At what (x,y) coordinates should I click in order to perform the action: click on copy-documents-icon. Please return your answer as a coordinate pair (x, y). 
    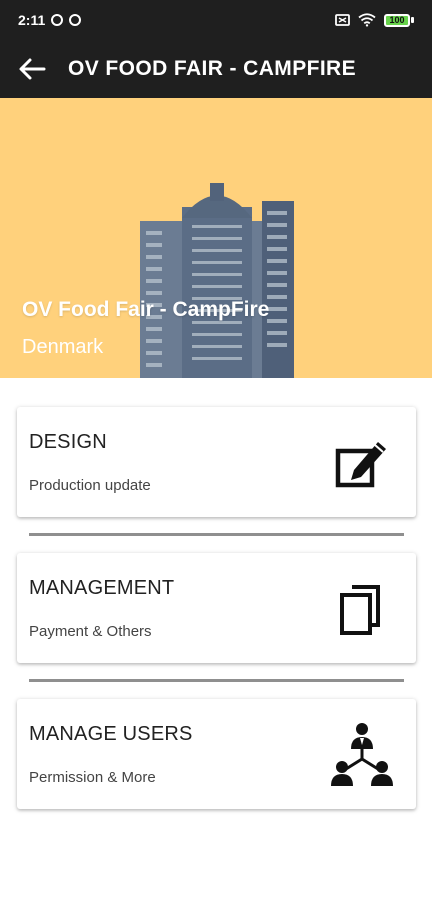
    Looking at the image, I should click on (360, 610).